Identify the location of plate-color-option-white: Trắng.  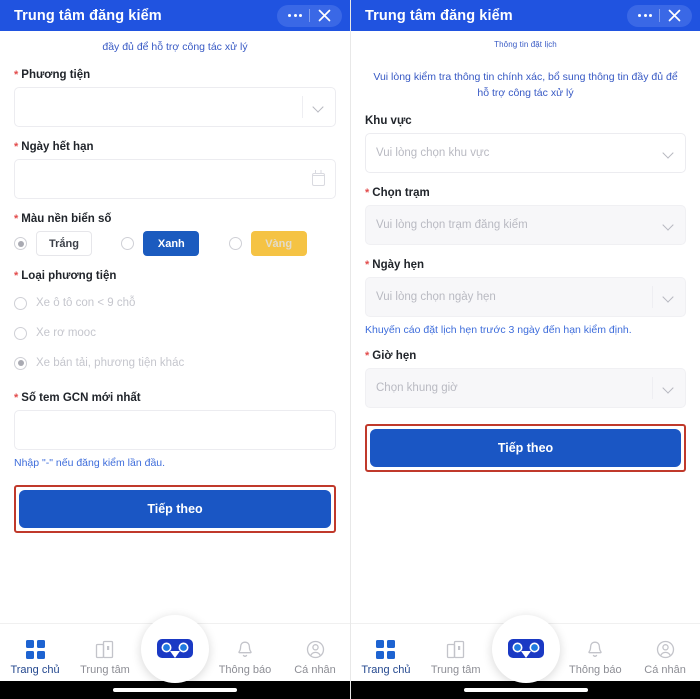
(67, 243).